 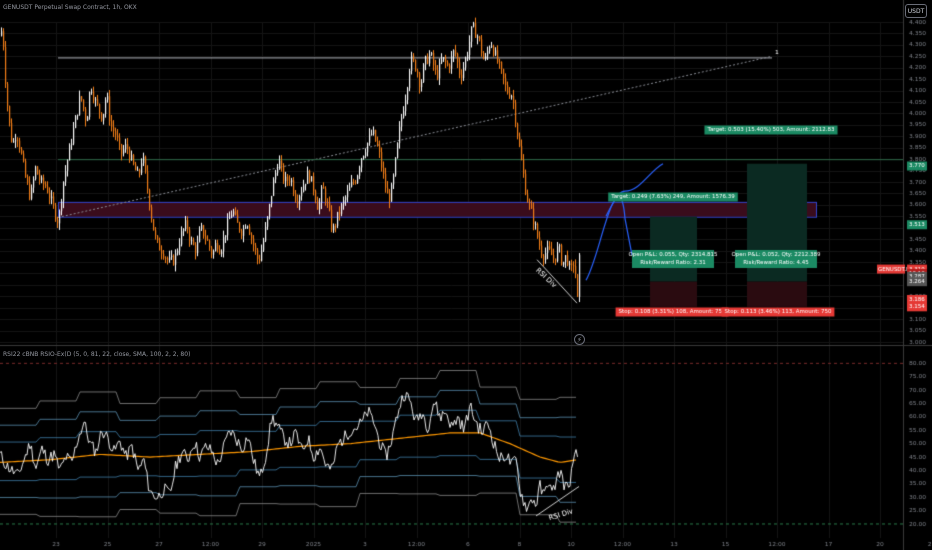 What do you see at coordinates (70, 7) in the screenshot?
I see `symbol-title: GENUSDT Perpetual Swap Contract, 1h, OKX` at bounding box center [70, 7].